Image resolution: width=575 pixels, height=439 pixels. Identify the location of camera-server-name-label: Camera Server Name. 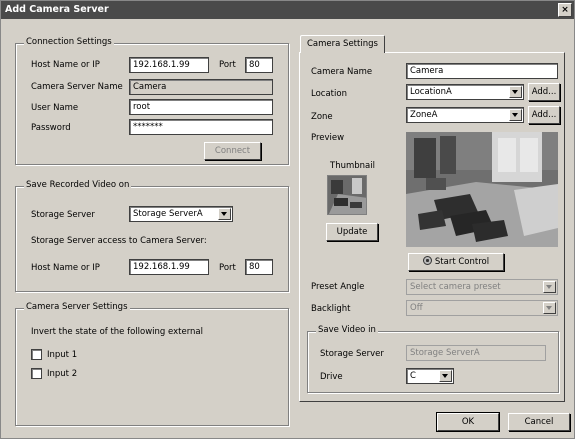
(77, 87).